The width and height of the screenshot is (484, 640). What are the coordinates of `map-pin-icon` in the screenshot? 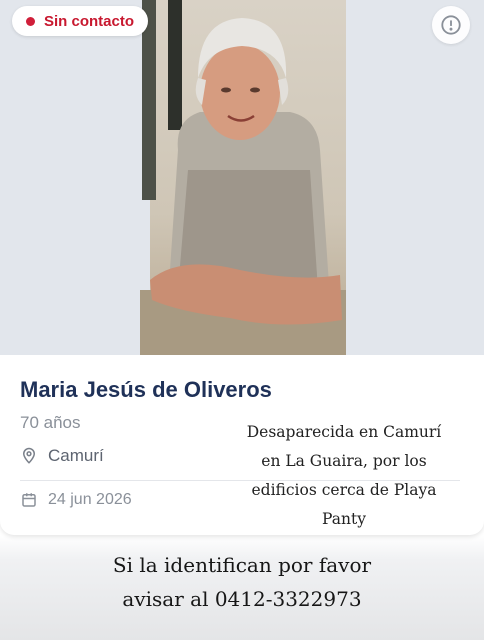 It's located at (29, 455).